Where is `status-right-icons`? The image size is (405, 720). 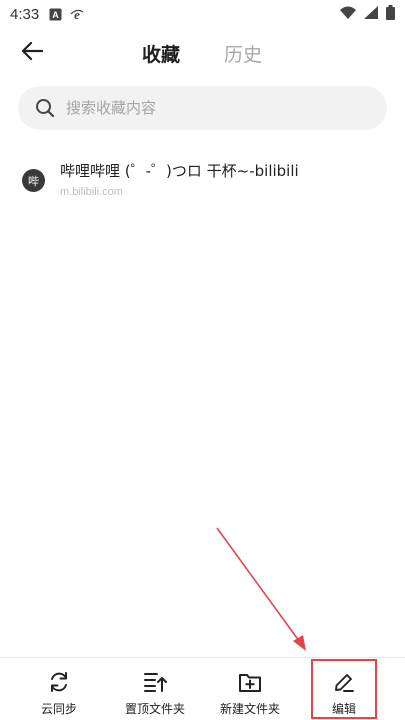
status-right-icons is located at coordinates (367, 14).